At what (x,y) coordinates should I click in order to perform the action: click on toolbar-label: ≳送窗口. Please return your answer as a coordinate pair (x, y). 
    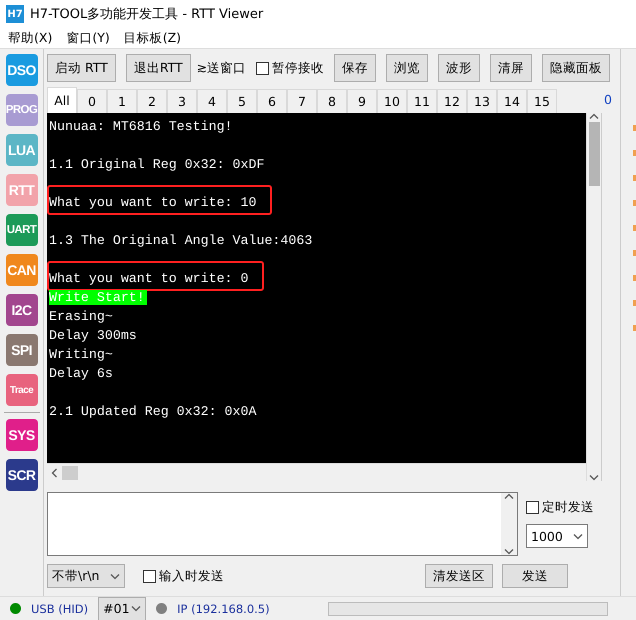
    Looking at the image, I should click on (221, 68).